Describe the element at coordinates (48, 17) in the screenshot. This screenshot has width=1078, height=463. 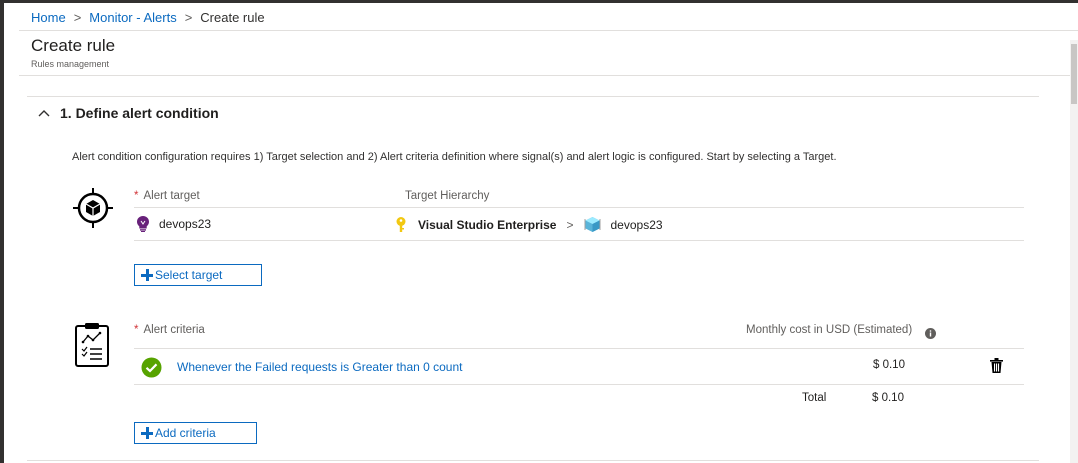
I see `breadcrumb-home: Home` at that location.